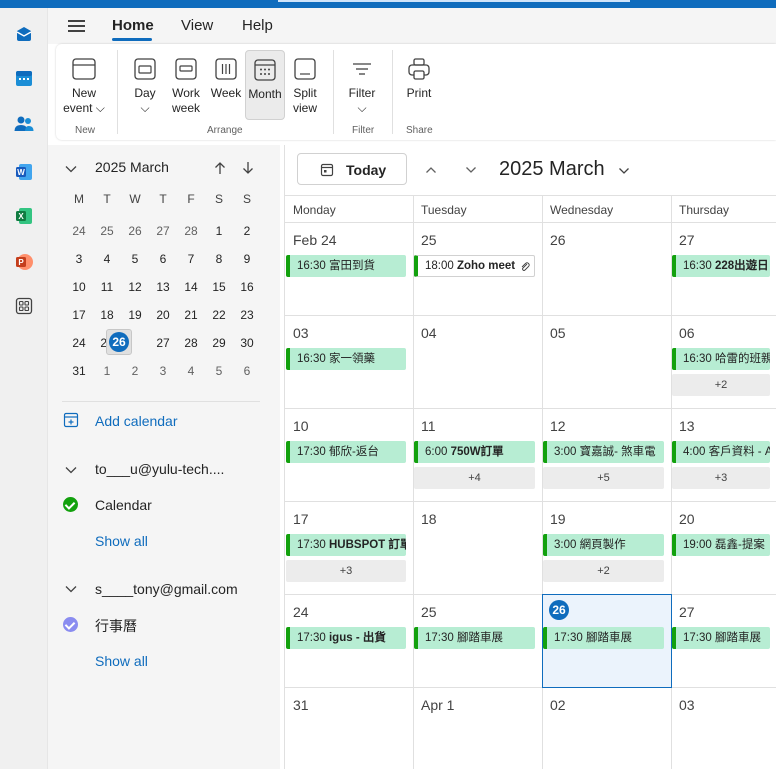 The height and width of the screenshot is (769, 776). I want to click on day-view-button: Day ⌵, so click(145, 83).